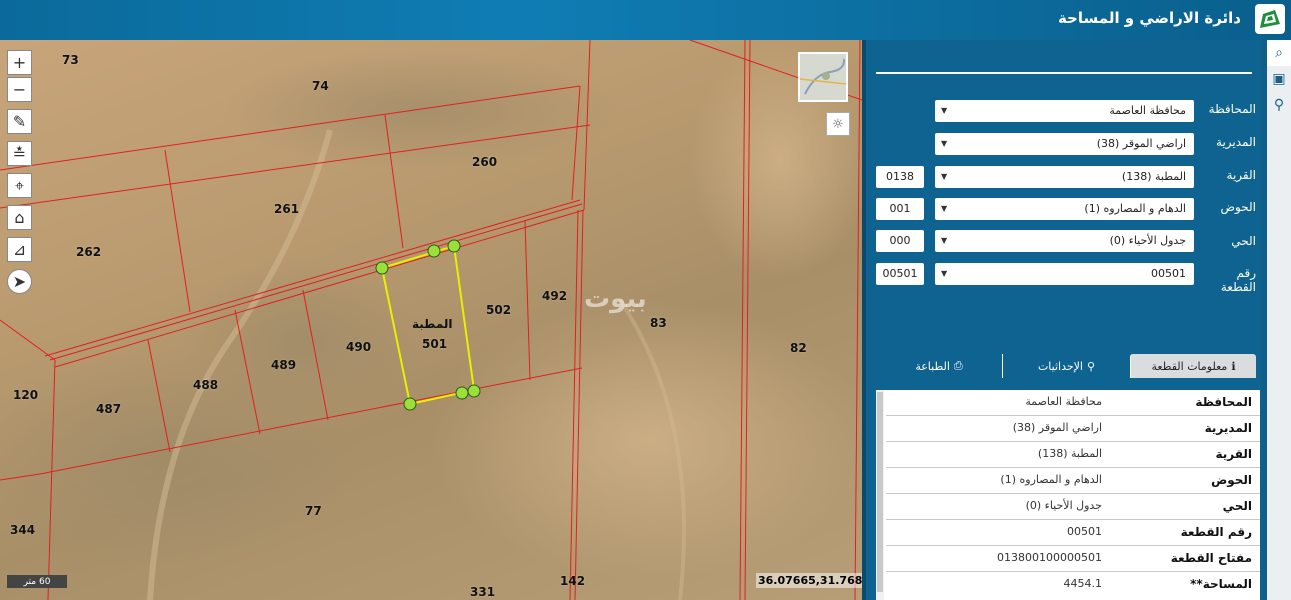 The image size is (1291, 600). Describe the element at coordinates (615, 299) in the screenshot. I see `watermark: بيوت` at that location.